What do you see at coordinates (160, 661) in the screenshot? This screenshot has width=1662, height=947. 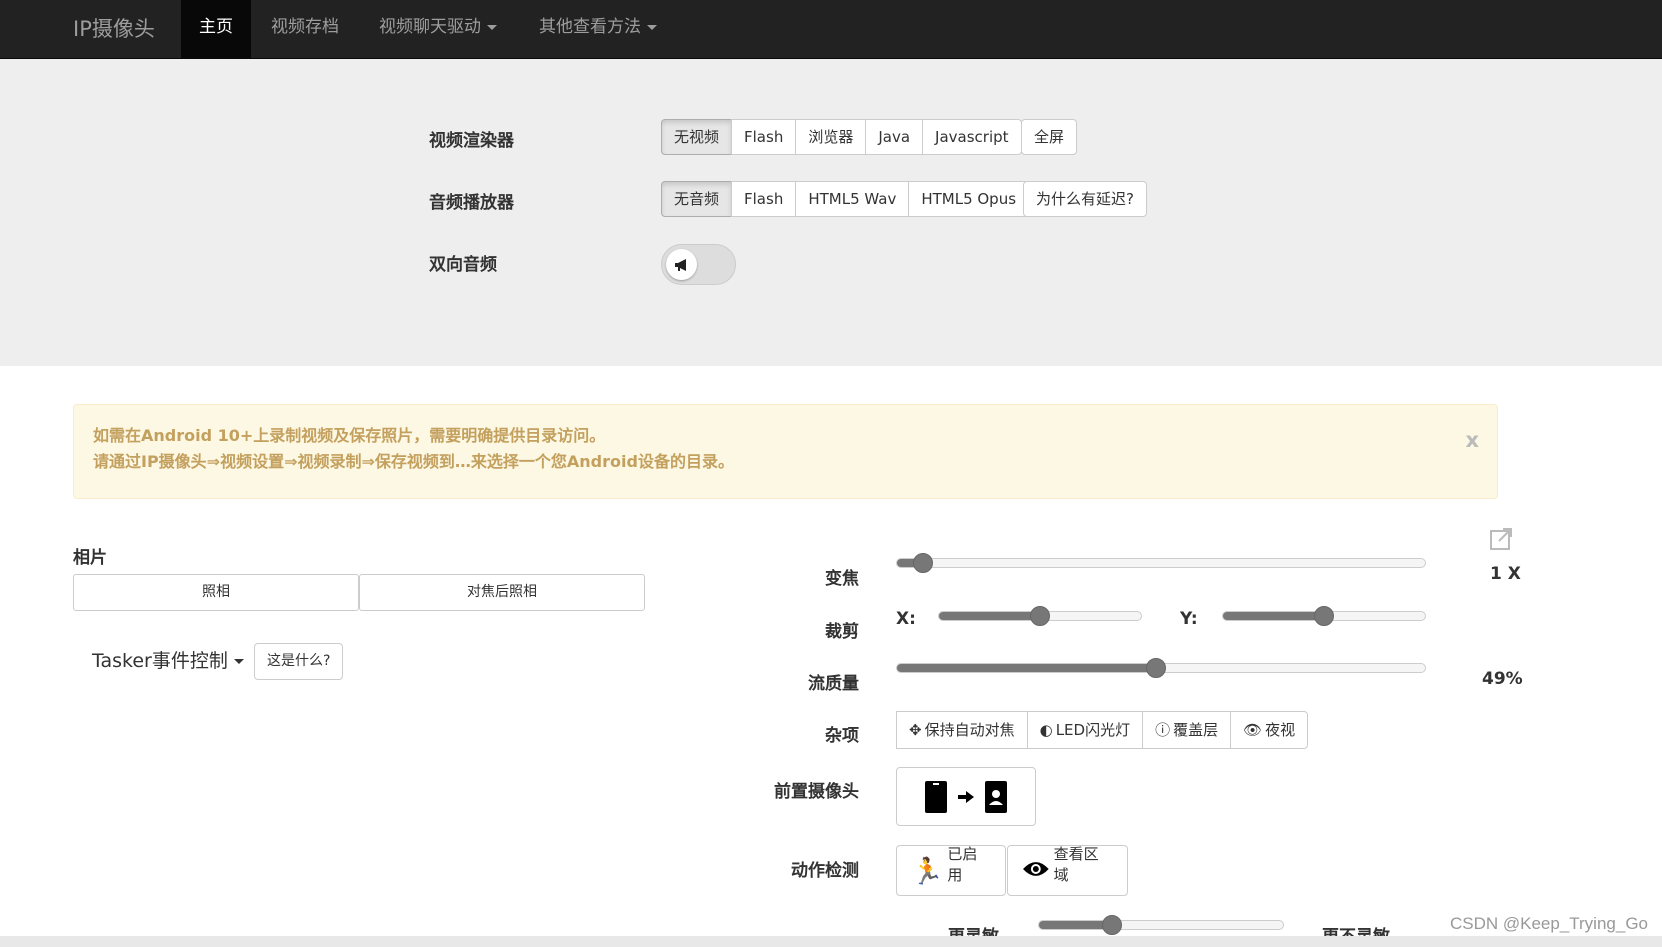 I see `tasker-label: Tasker事件控制` at bounding box center [160, 661].